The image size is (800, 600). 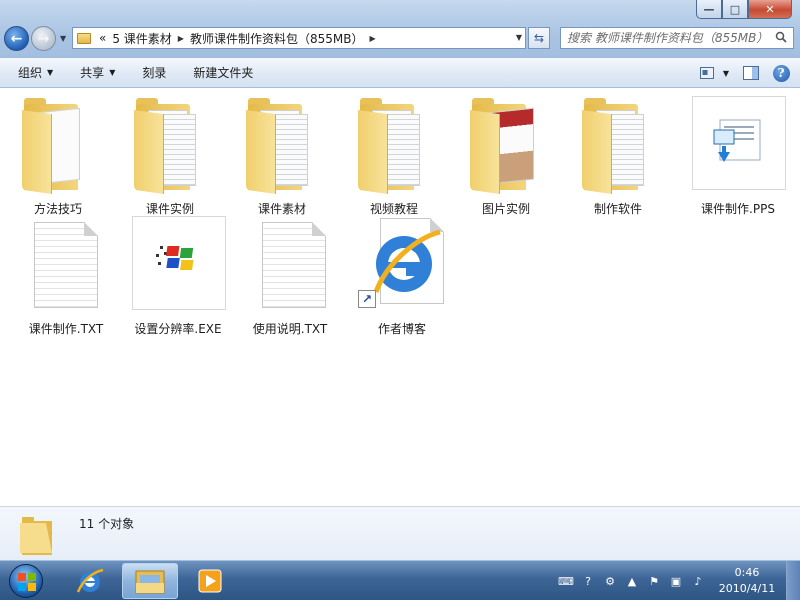 I want to click on command-bar: 组织 ▼ 共享 ▼ 刻录 新建文件夹 ▼ ?, so click(x=400, y=73).